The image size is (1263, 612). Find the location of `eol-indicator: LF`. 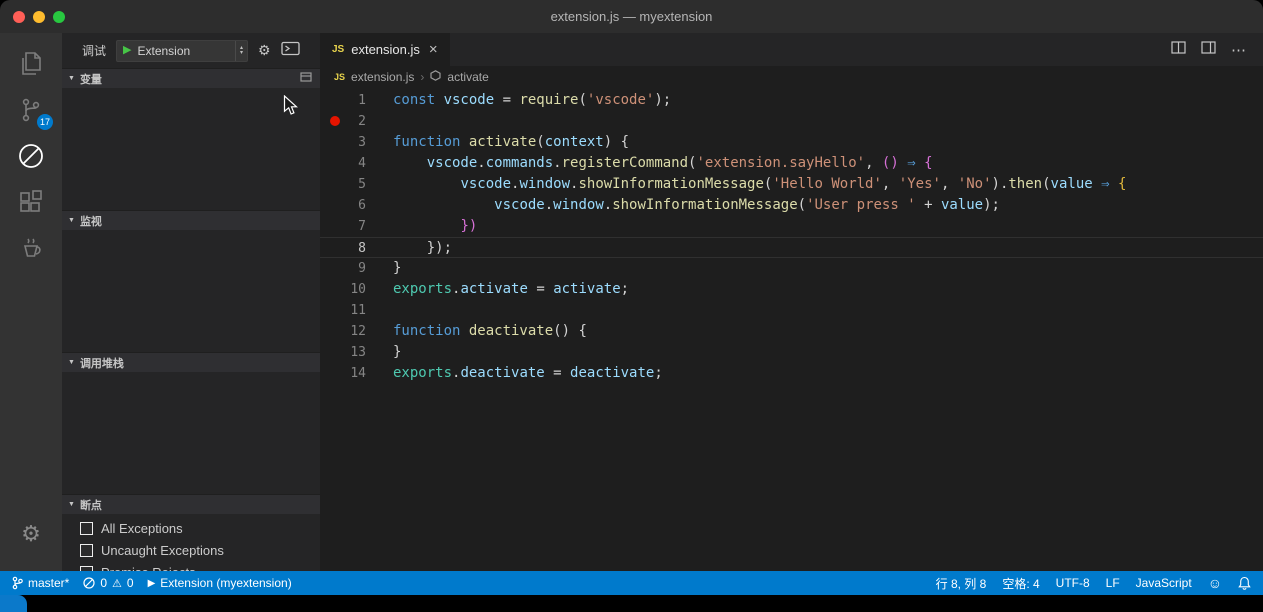

eol-indicator: LF is located at coordinates (1113, 583).